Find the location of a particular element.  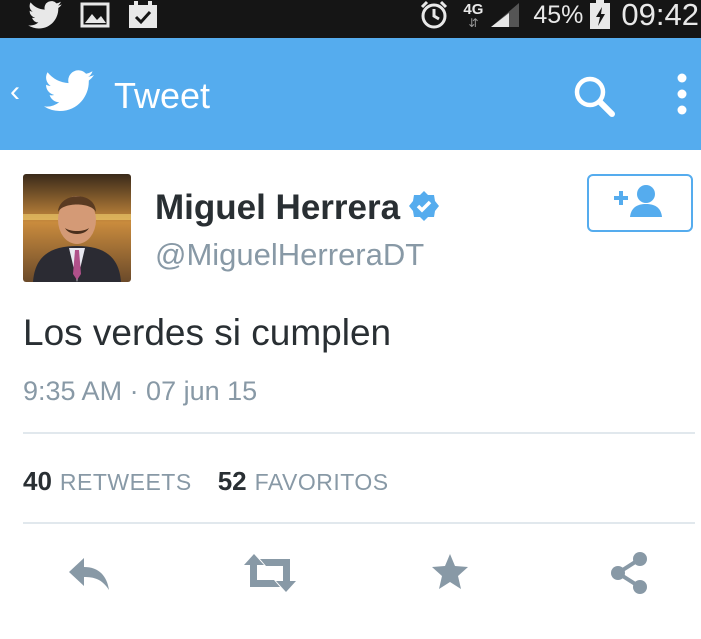

tweet-stats: 40 RETWEETS 52 FAVORITOS is located at coordinates (219, 481).